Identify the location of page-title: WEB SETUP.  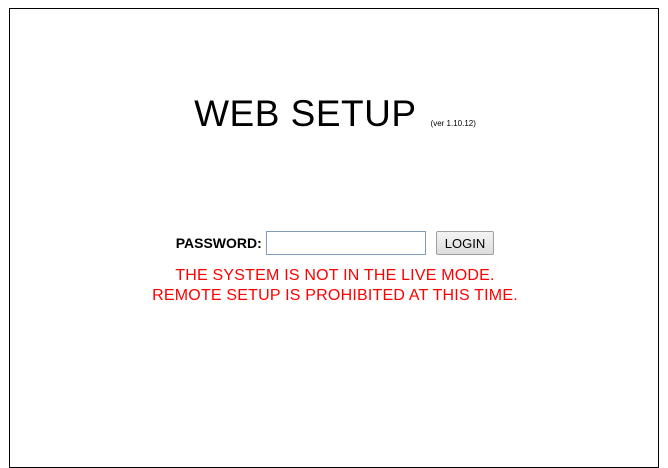
(305, 113).